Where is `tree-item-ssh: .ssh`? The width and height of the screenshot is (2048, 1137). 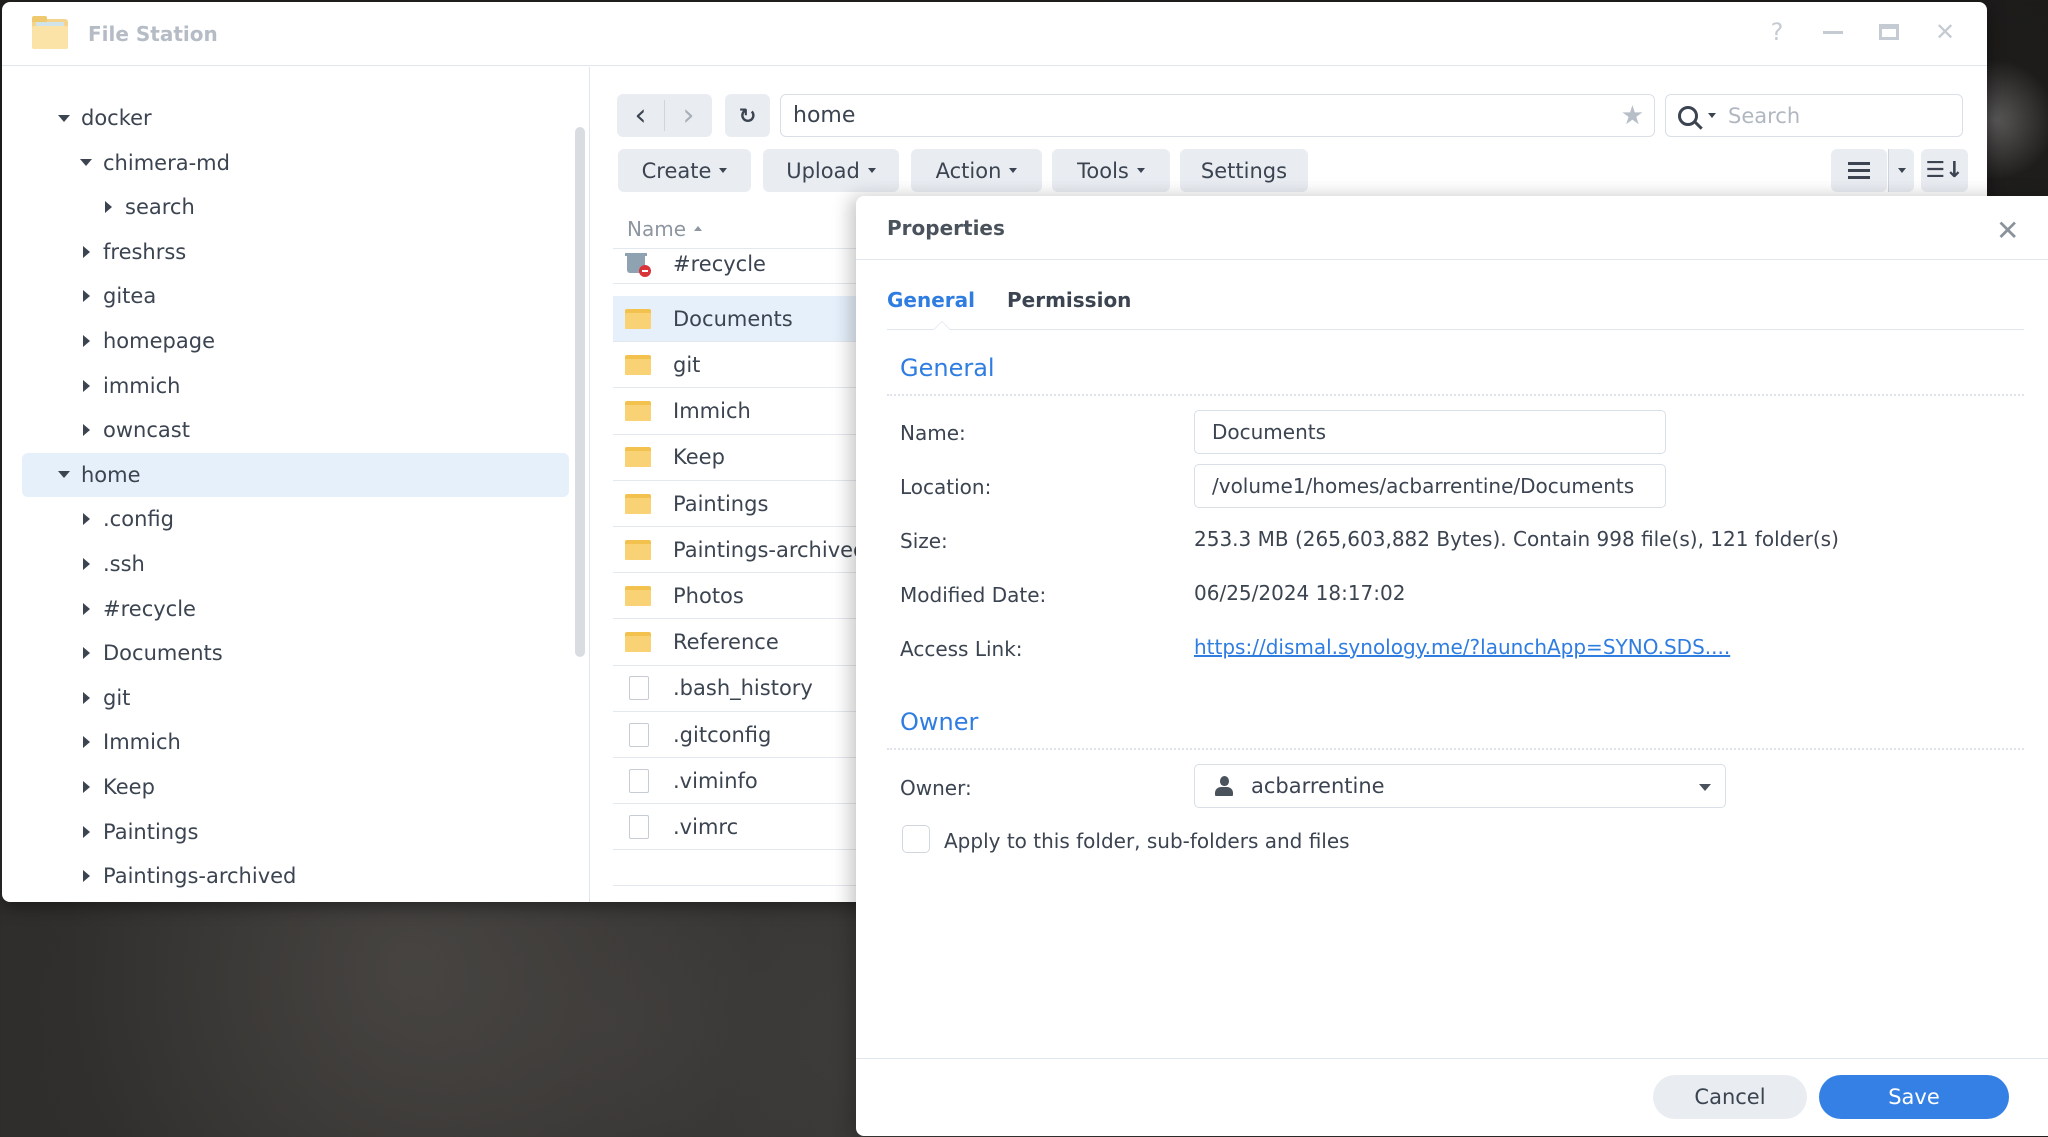
tree-item-ssh: .ssh is located at coordinates (295, 564).